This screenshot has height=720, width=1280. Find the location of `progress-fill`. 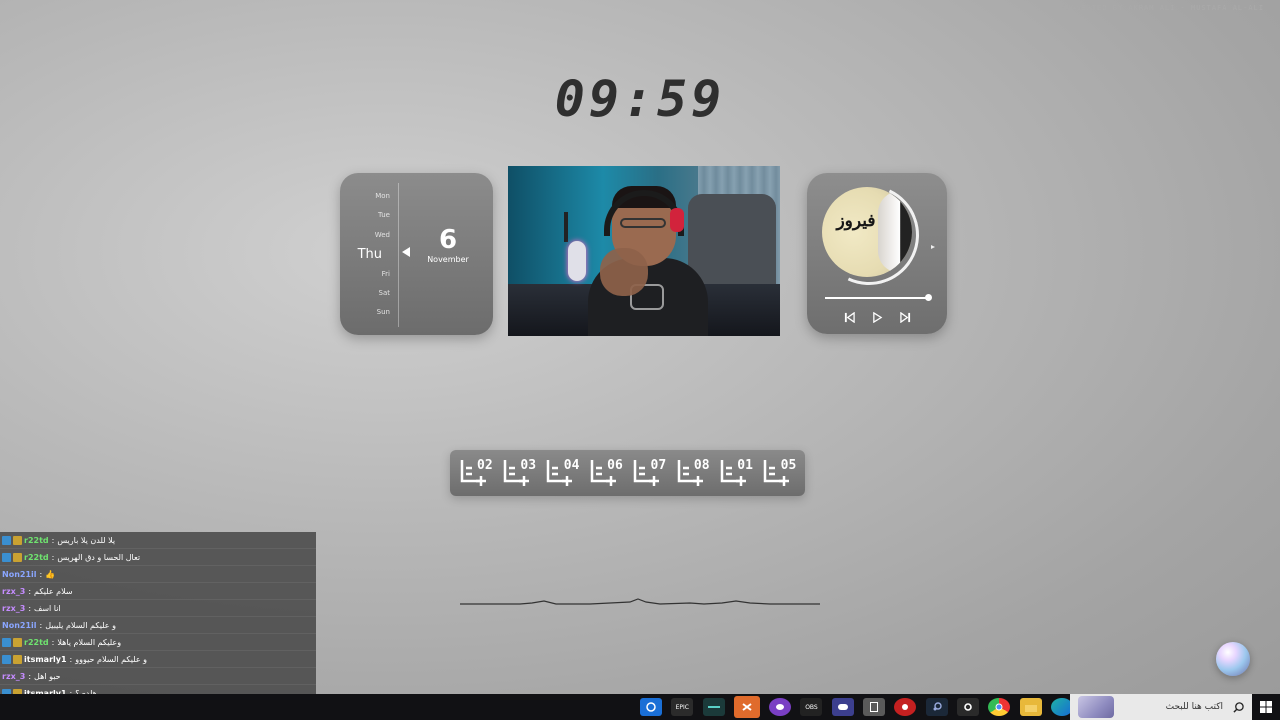

progress-fill is located at coordinates (877, 298).